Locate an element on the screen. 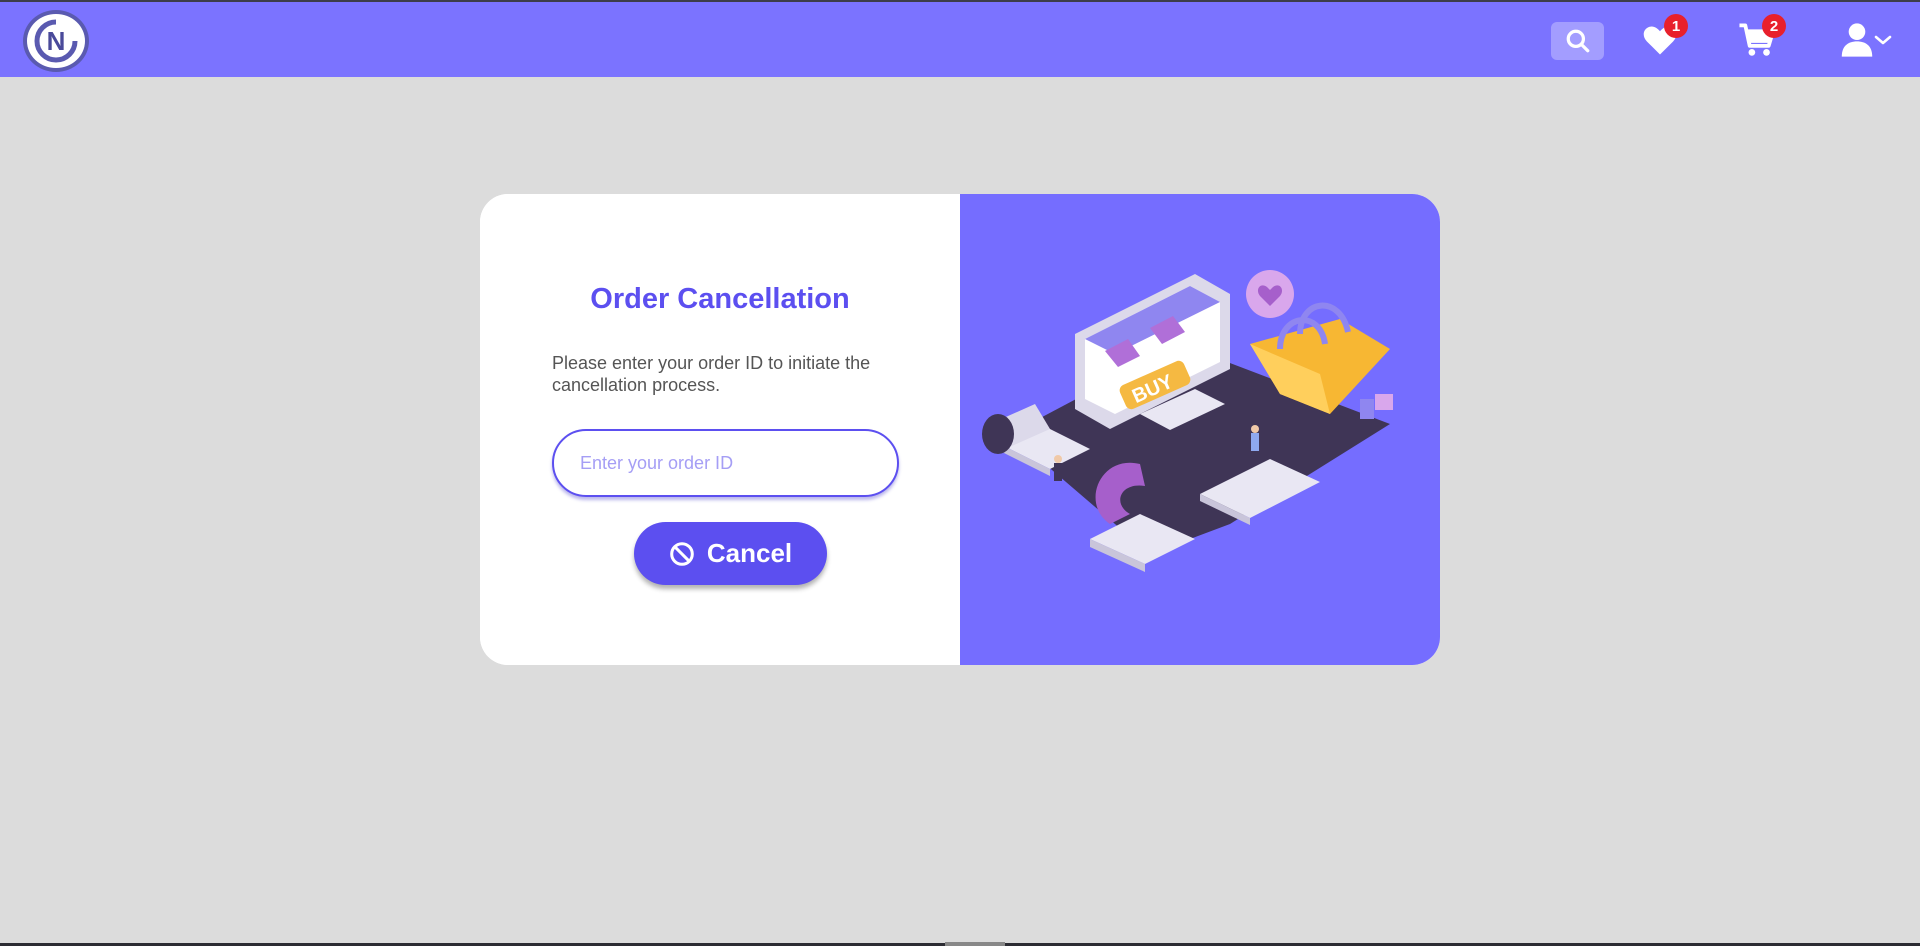 The height and width of the screenshot is (946, 1920). user-icon is located at coordinates (1857, 40).